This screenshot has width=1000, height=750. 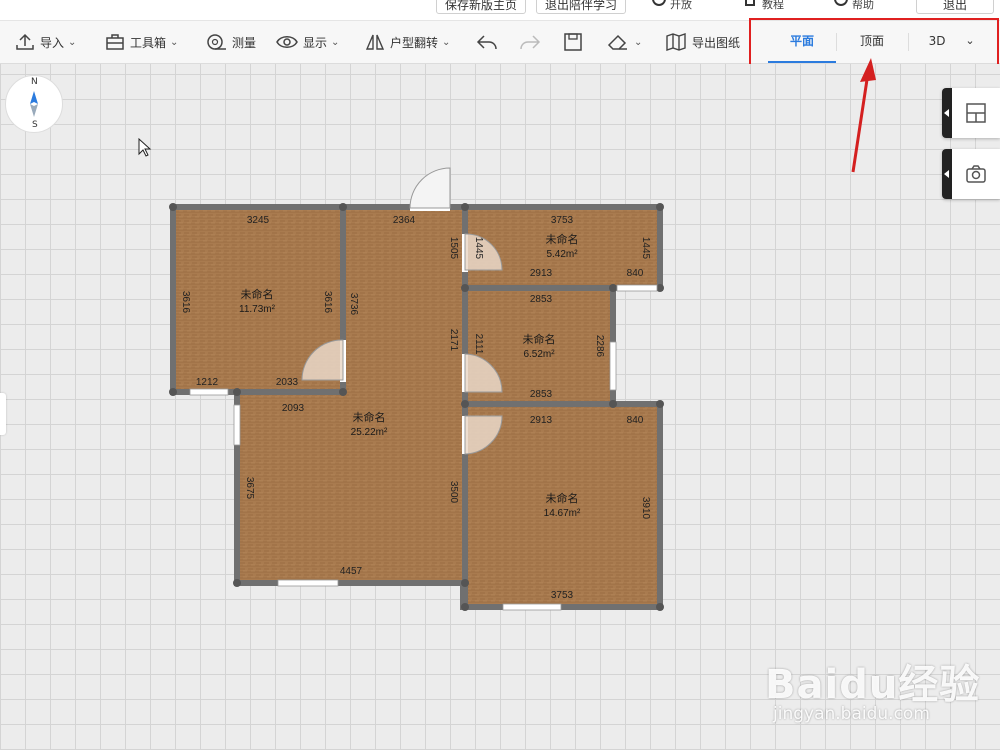 I want to click on compass: N S, so click(x=34, y=104).